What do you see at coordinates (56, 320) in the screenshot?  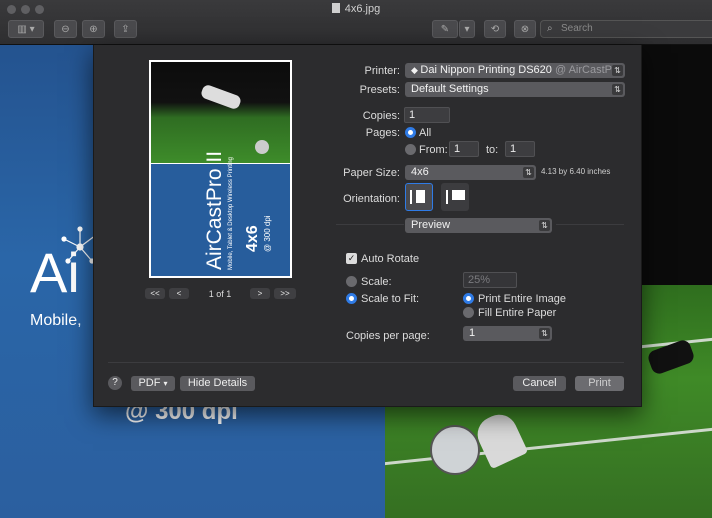 I see `background-subtitle: Mobile,` at bounding box center [56, 320].